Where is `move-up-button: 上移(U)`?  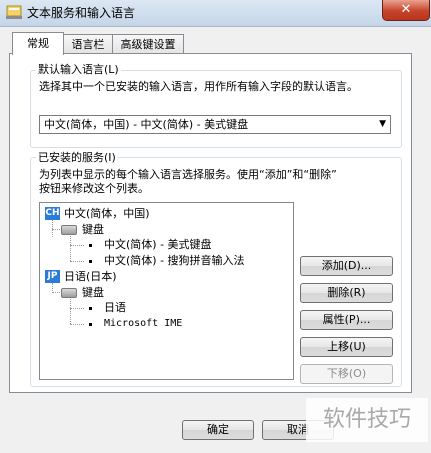 move-up-button: 上移(U) is located at coordinates (346, 347).